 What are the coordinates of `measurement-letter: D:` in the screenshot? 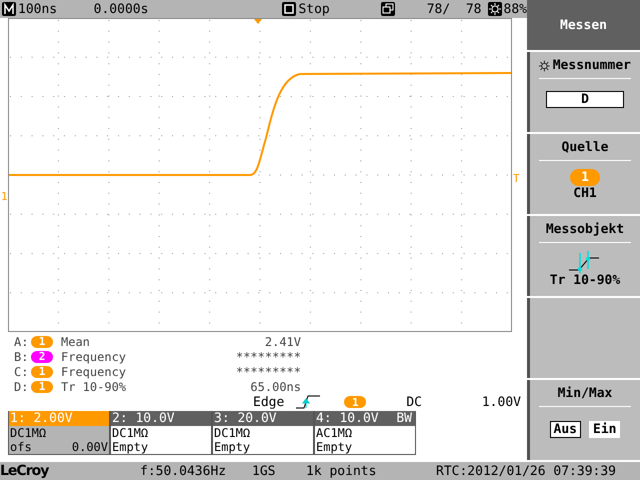 It's located at (22, 387).